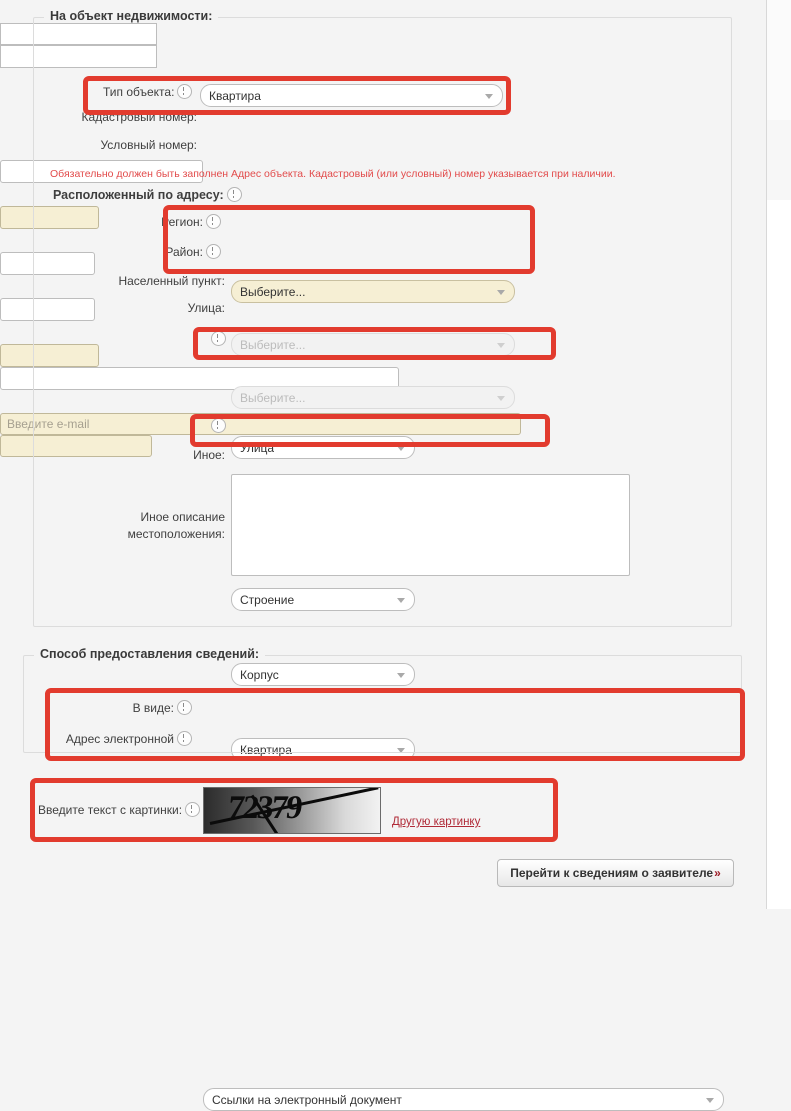  Describe the element at coordinates (184, 251) in the screenshot. I see `district-label: Район:` at that location.